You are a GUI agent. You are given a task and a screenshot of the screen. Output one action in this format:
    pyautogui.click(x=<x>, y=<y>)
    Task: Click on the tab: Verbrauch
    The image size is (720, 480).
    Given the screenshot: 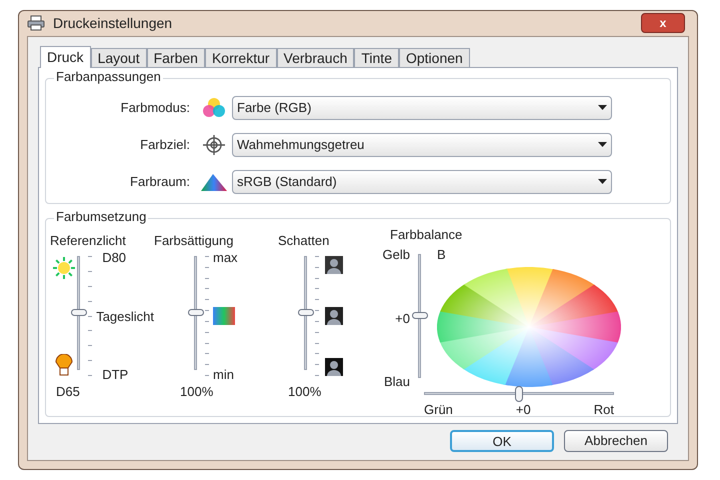 What is the action you would take?
    pyautogui.click(x=315, y=57)
    